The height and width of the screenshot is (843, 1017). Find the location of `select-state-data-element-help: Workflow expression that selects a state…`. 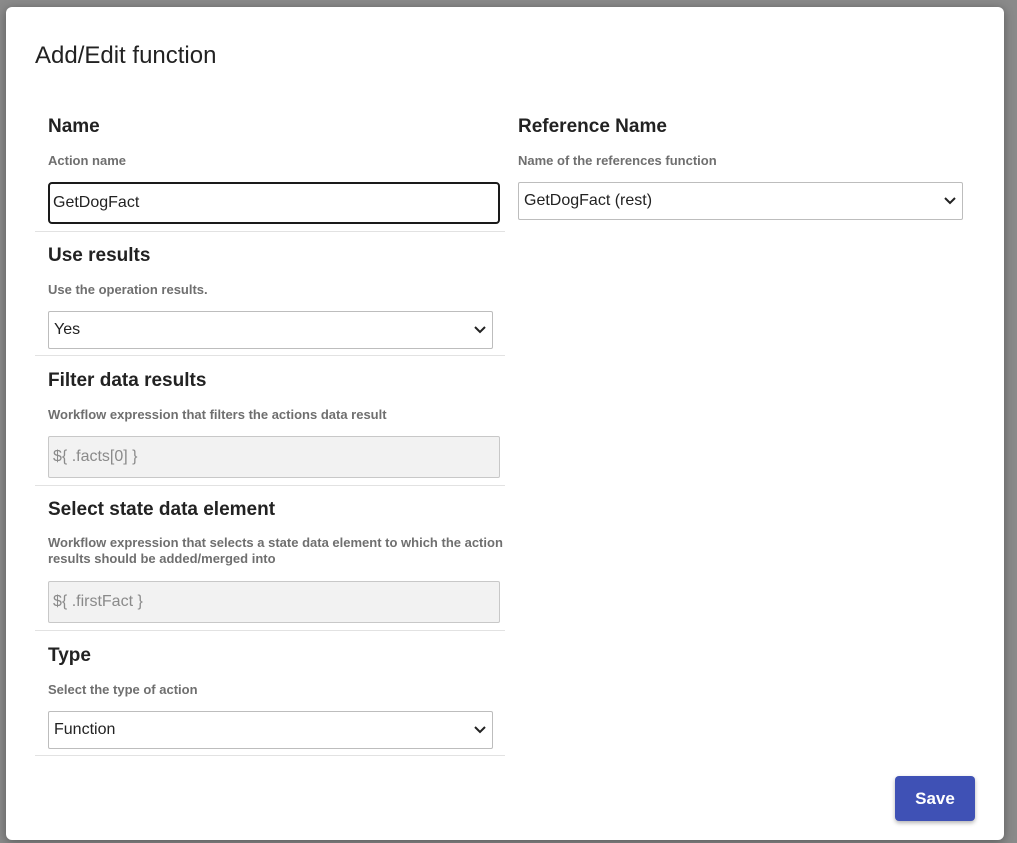

select-state-data-element-help: Workflow expression that selects a state… is located at coordinates (275, 550).